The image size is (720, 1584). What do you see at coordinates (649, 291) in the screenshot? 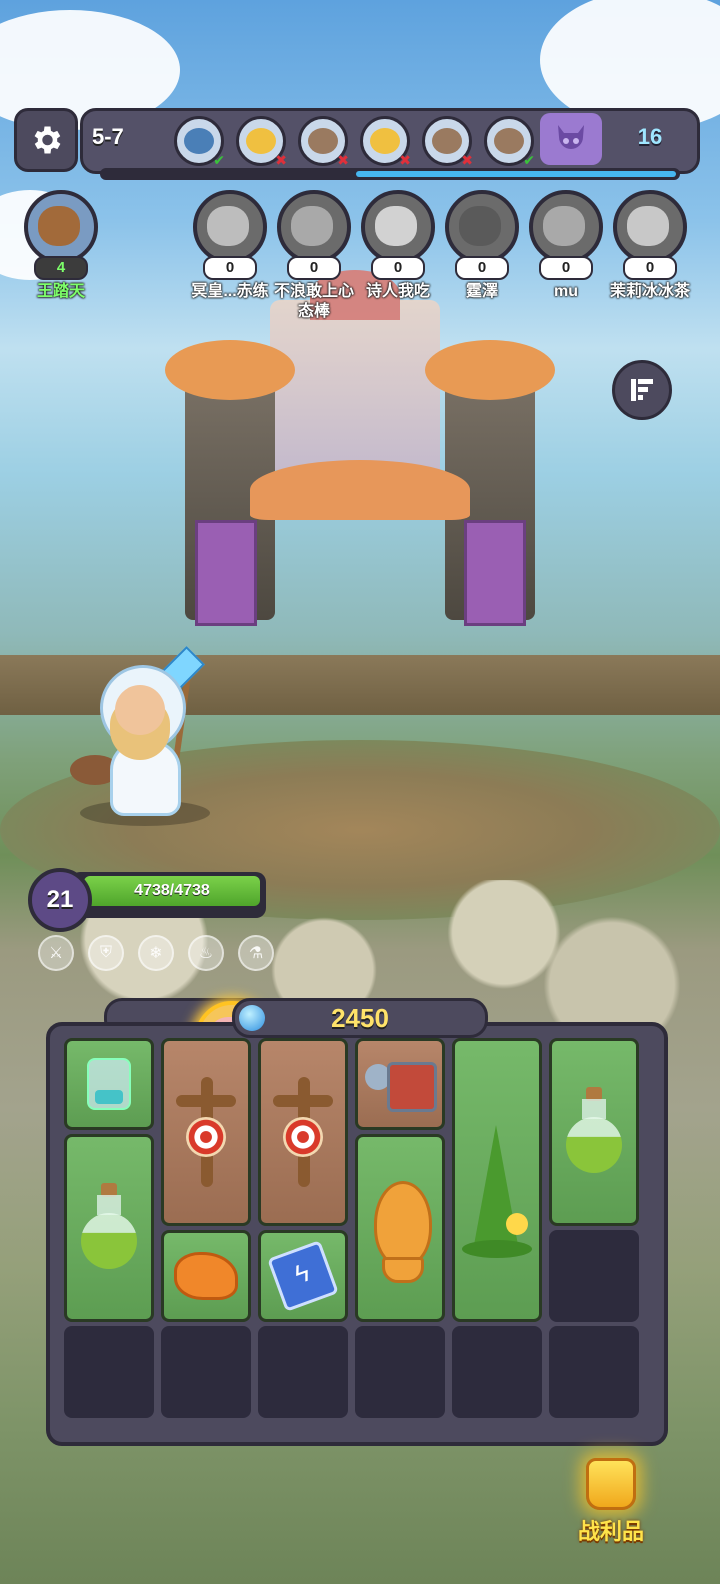
I see `player-name: 茉莉冰冰茶` at bounding box center [649, 291].